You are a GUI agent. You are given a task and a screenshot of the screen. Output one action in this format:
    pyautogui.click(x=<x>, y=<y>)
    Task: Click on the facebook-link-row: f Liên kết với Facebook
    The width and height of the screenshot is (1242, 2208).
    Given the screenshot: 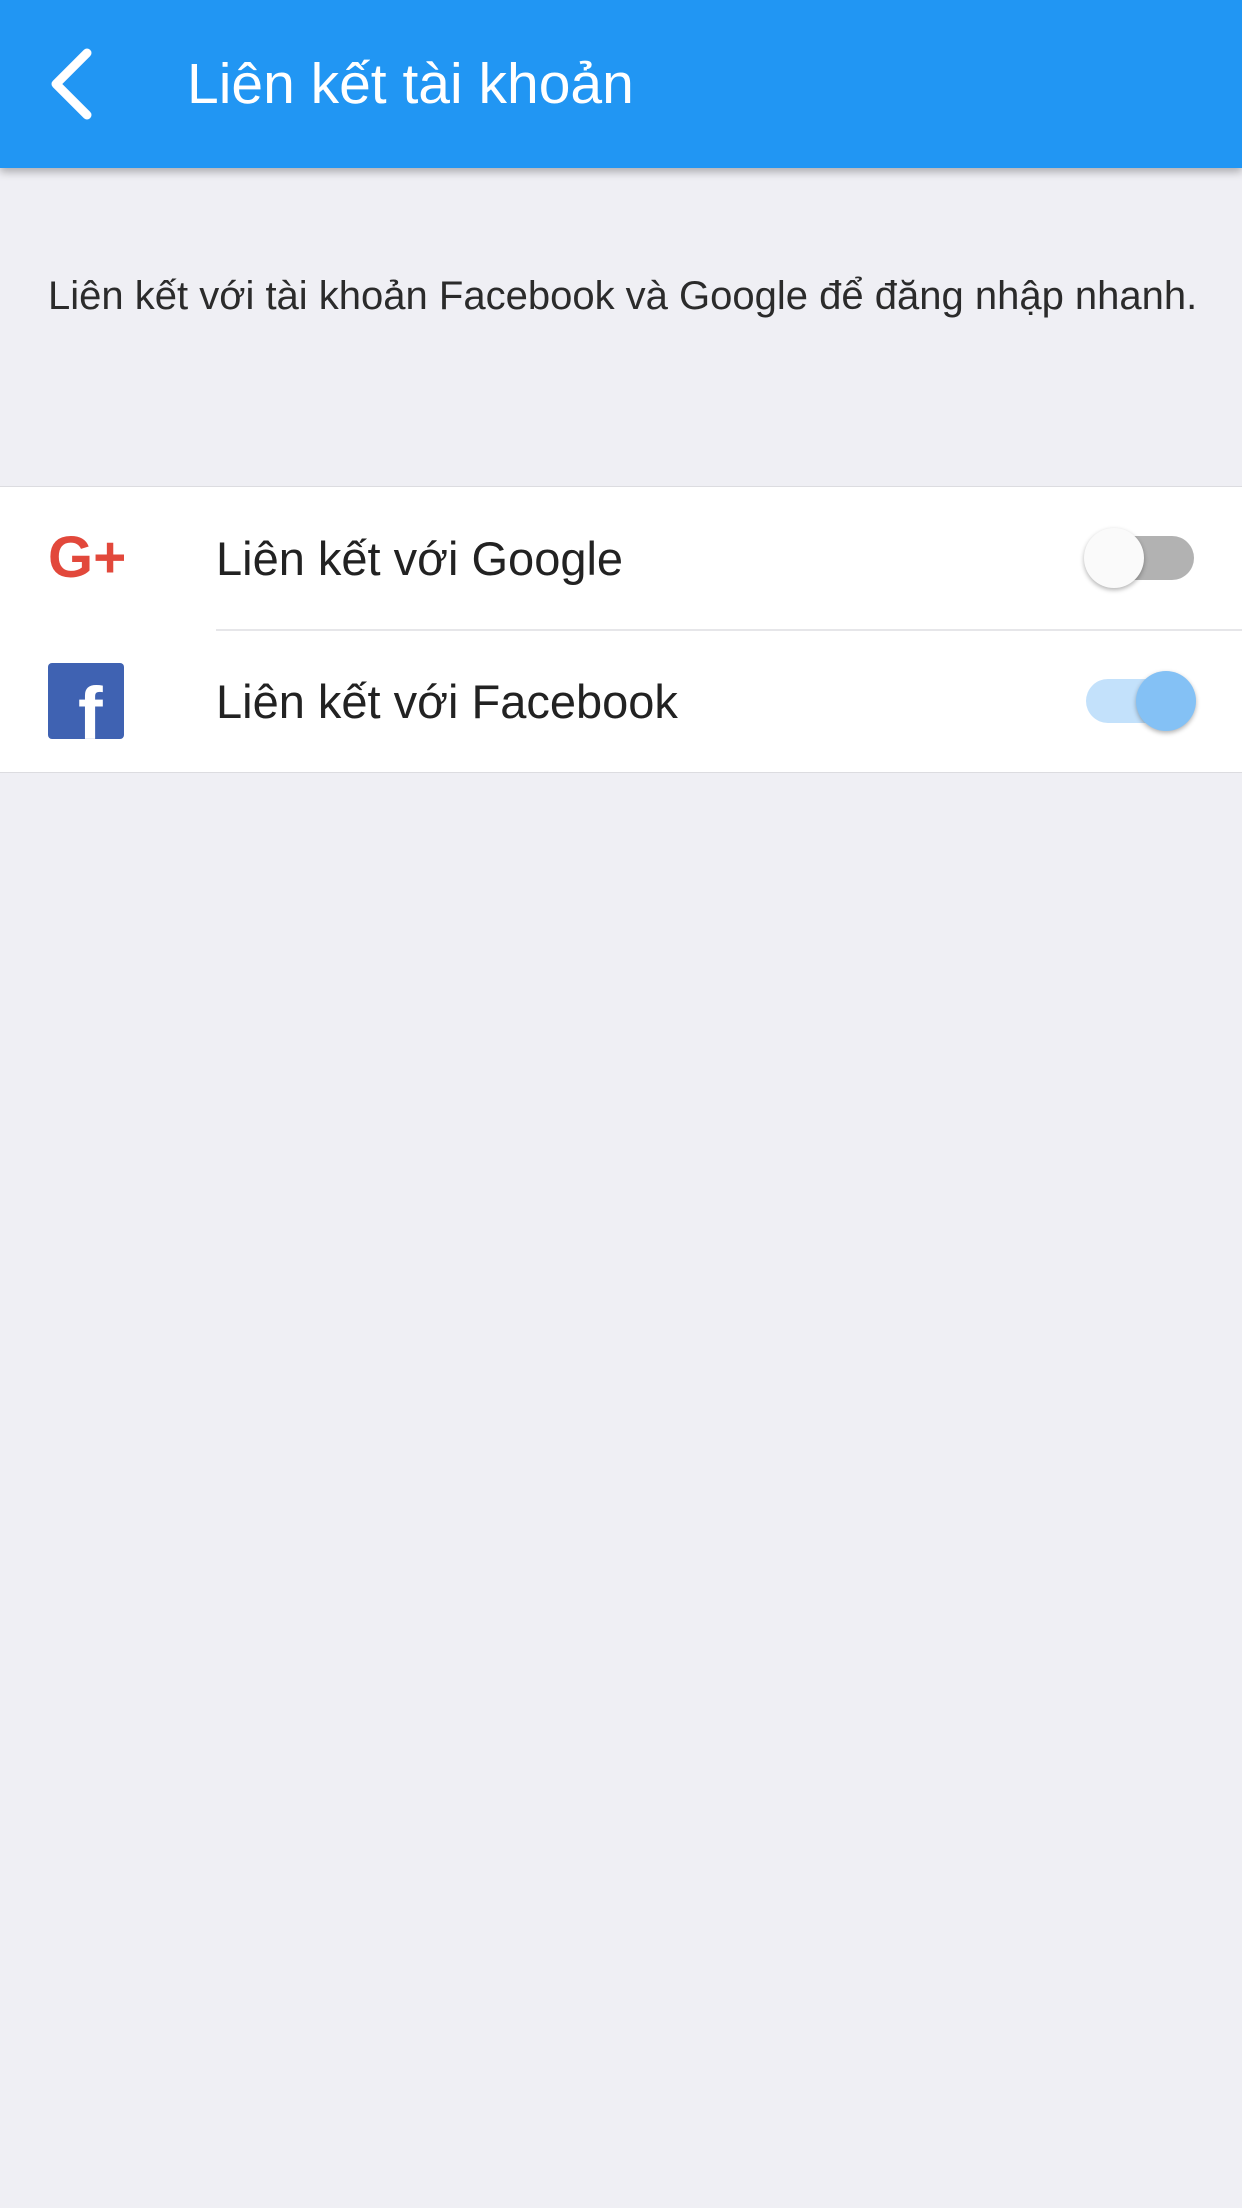 What is the action you would take?
    pyautogui.click(x=621, y=701)
    